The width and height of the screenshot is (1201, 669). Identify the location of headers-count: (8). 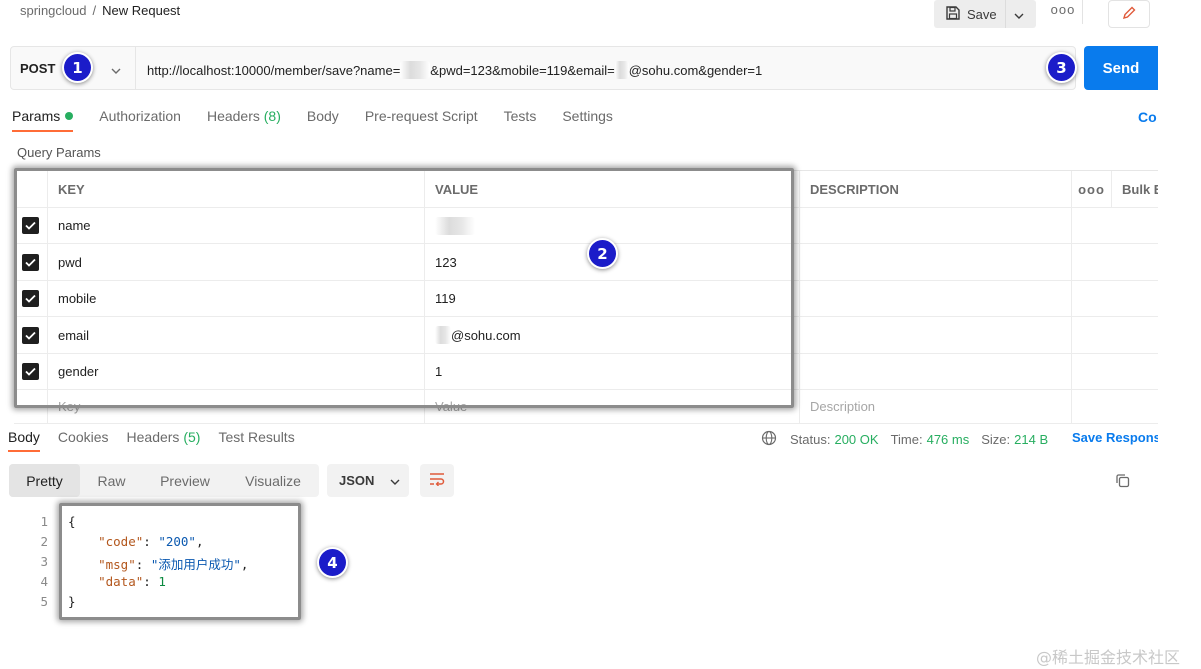
(272, 116).